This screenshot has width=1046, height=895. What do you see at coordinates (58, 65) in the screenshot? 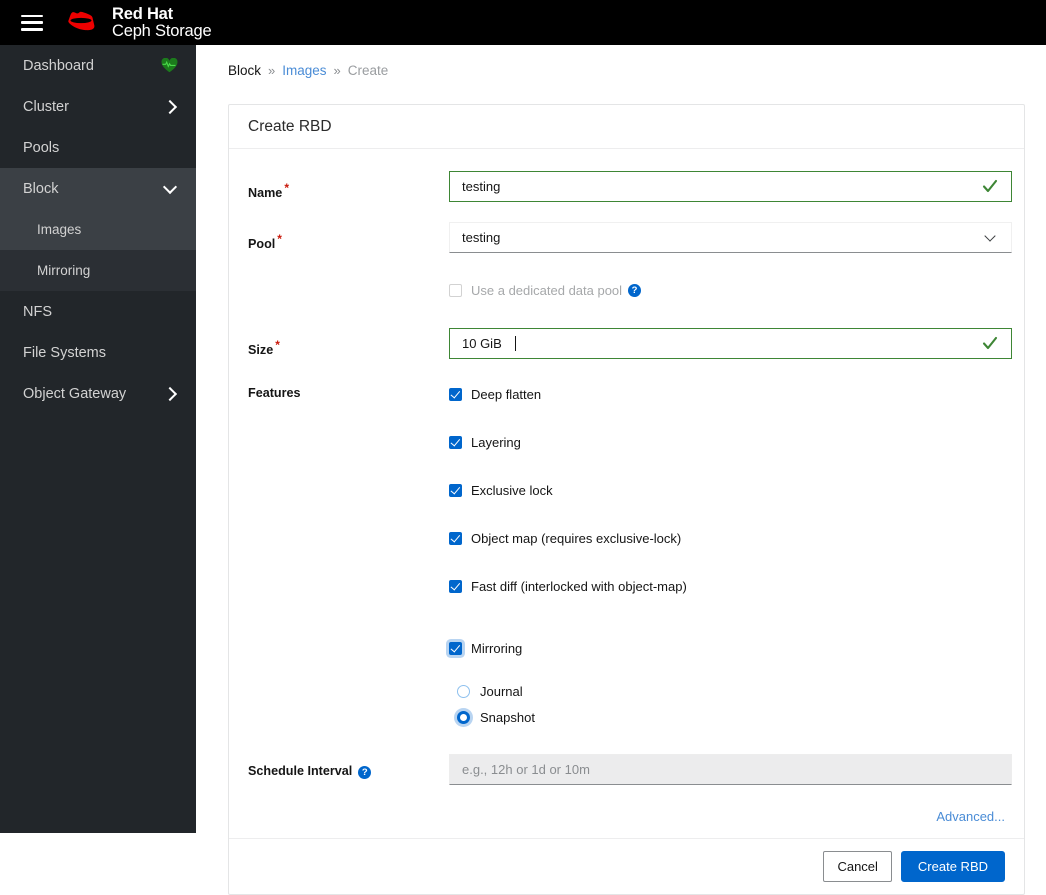
I see `sidebar-item-label: Dashboard` at bounding box center [58, 65].